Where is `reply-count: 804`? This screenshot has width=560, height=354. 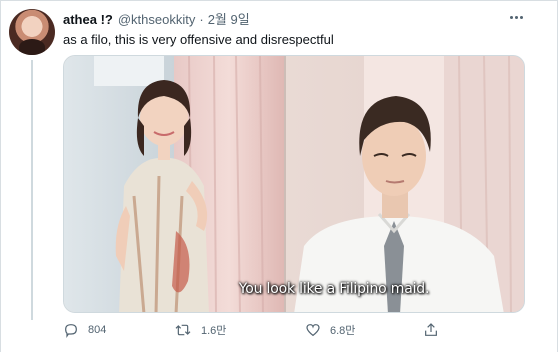 reply-count: 804 is located at coordinates (97, 330).